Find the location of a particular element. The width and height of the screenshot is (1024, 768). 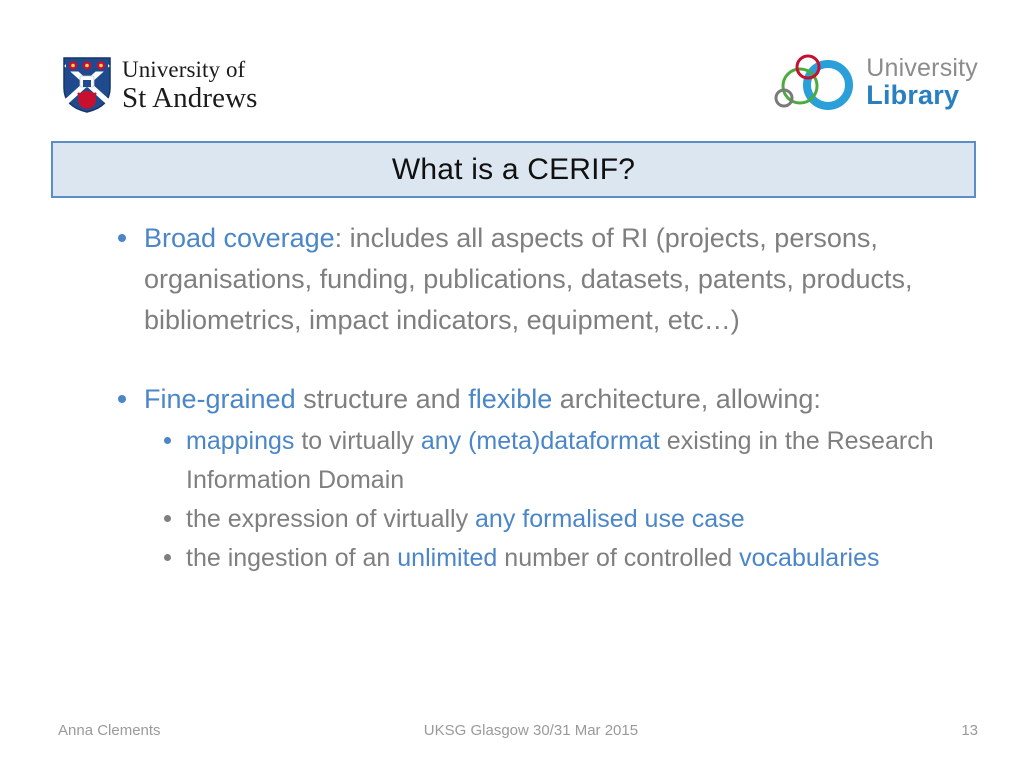

footer-author: Anna Clements is located at coordinates (109, 730).